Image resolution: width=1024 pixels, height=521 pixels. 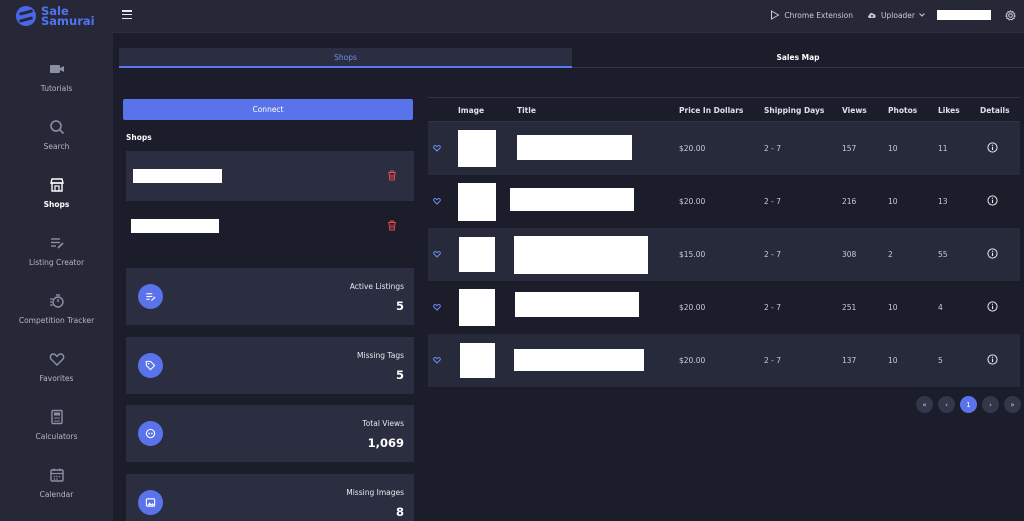 What do you see at coordinates (56, 69) in the screenshot?
I see `video-icon` at bounding box center [56, 69].